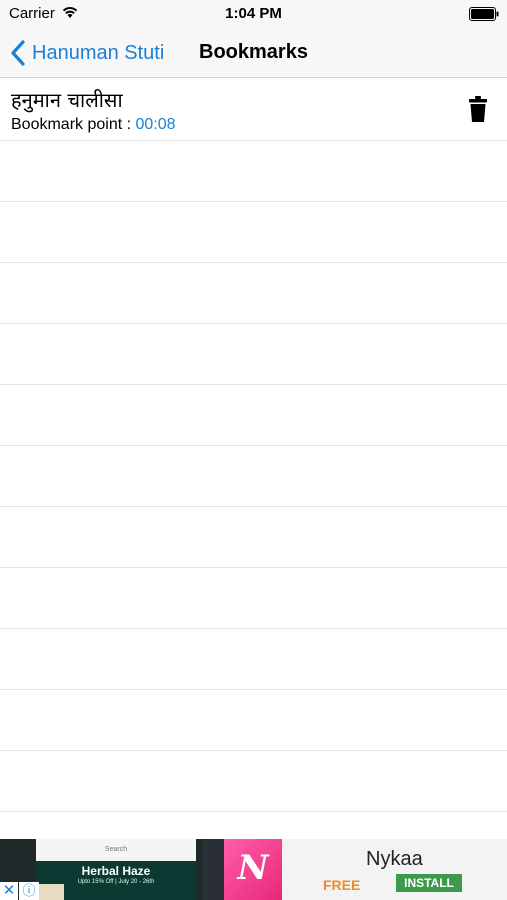  I want to click on chevron-left-icon, so click(18, 53).